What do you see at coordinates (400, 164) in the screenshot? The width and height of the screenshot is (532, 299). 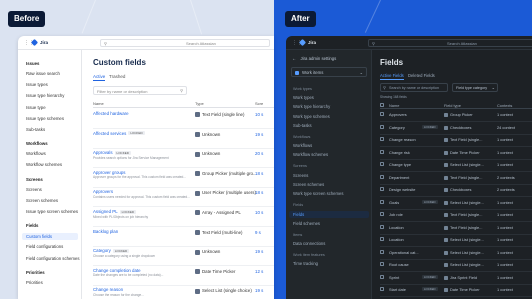 I see `field-name: Change type` at bounding box center [400, 164].